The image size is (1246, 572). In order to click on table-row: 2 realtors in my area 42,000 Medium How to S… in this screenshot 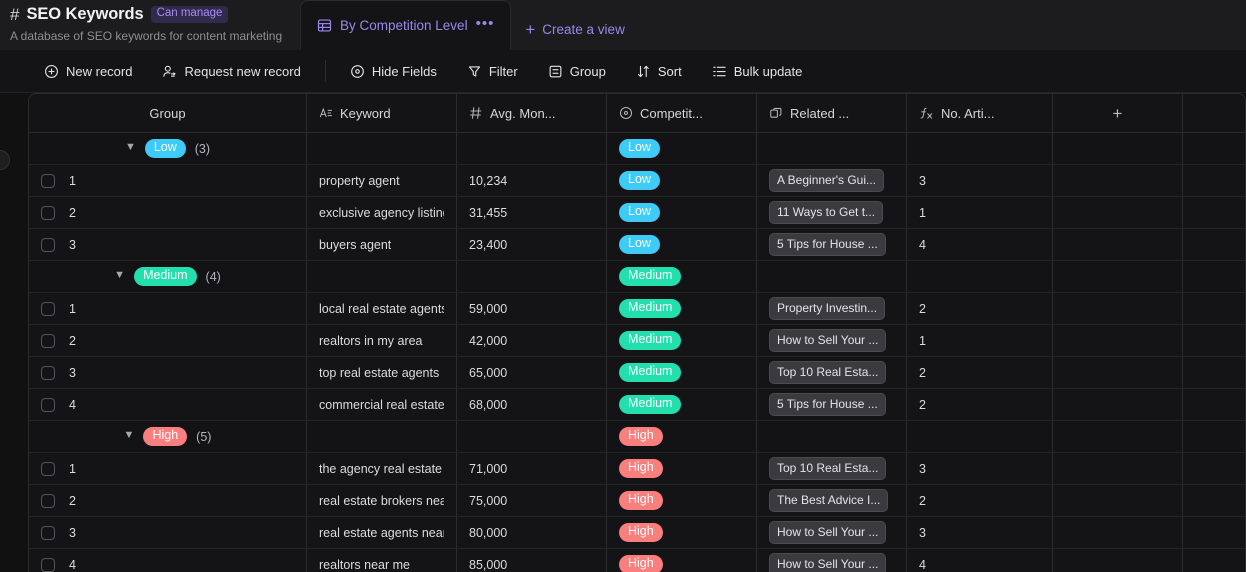, I will do `click(637, 341)`.